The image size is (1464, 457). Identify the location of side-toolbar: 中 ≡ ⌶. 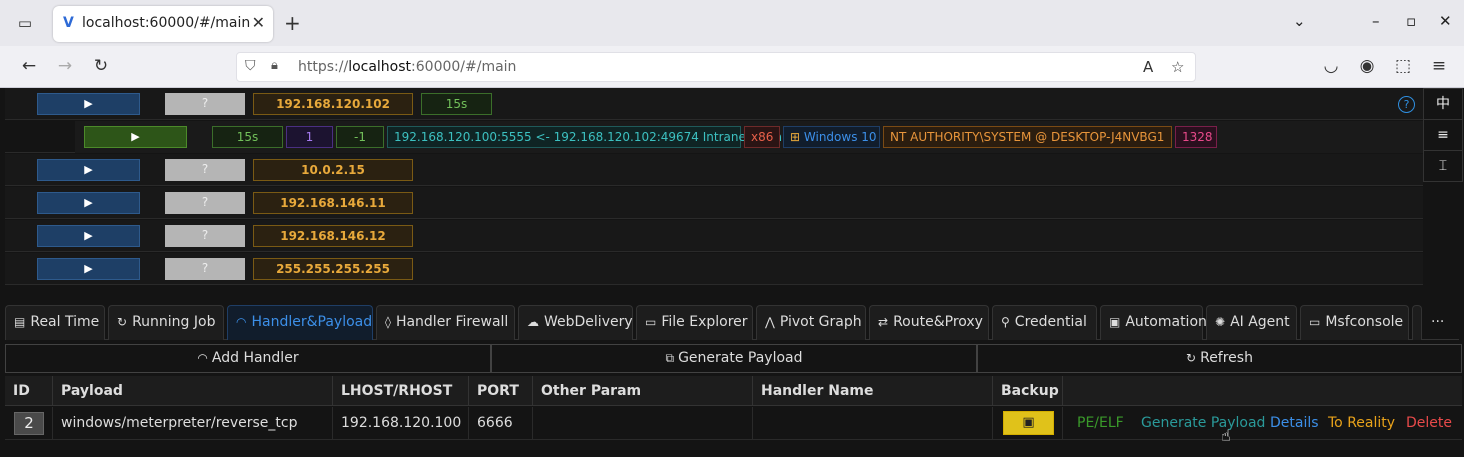
(1443, 143).